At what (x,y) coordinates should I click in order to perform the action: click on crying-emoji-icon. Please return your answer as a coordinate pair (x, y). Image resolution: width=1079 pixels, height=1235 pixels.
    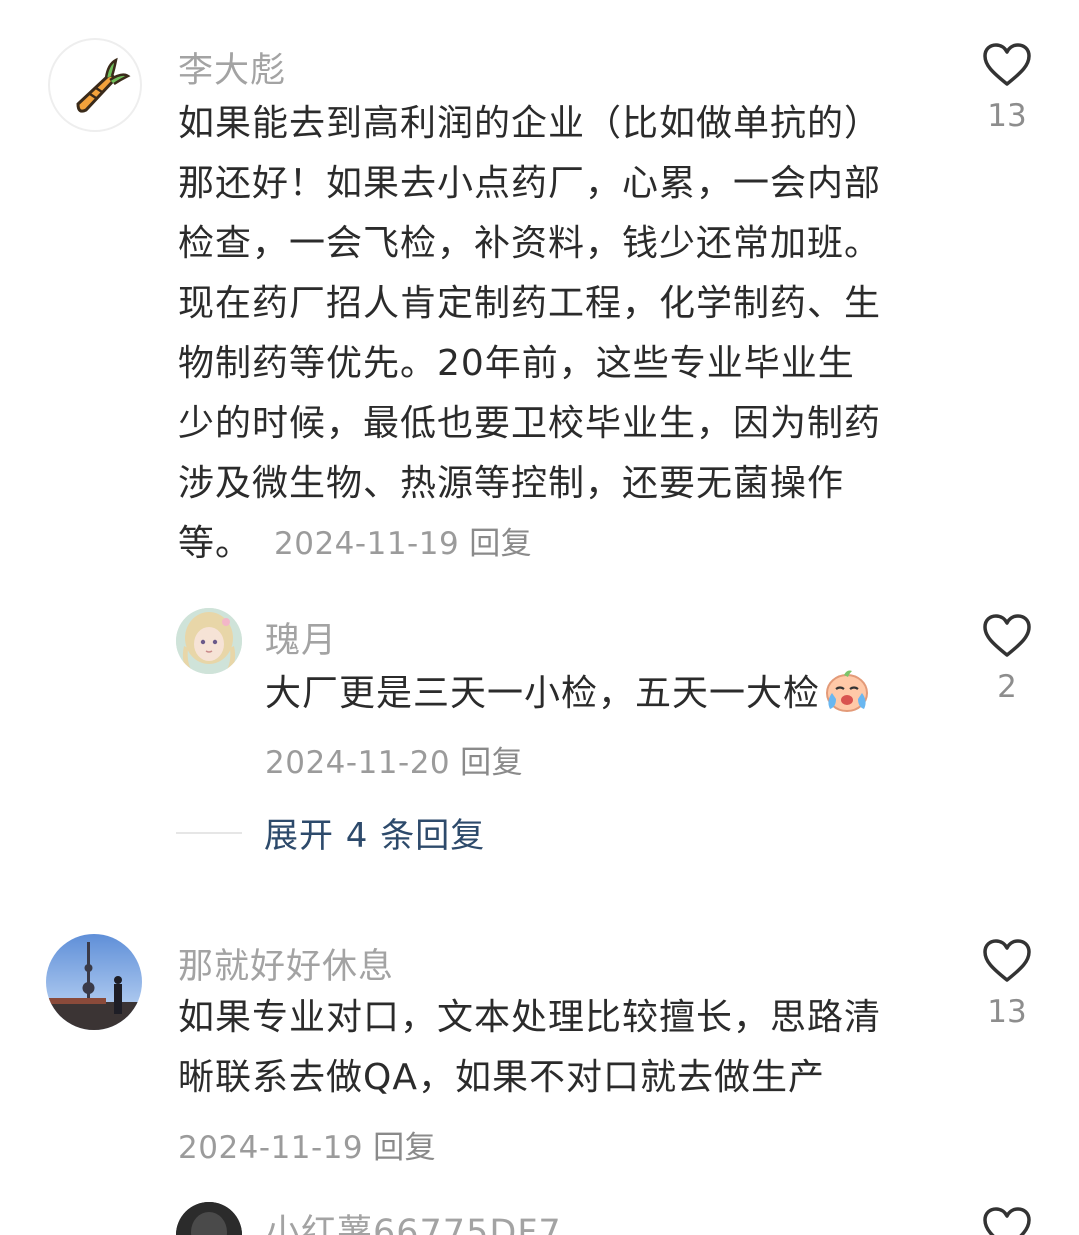
    Looking at the image, I should click on (847, 699).